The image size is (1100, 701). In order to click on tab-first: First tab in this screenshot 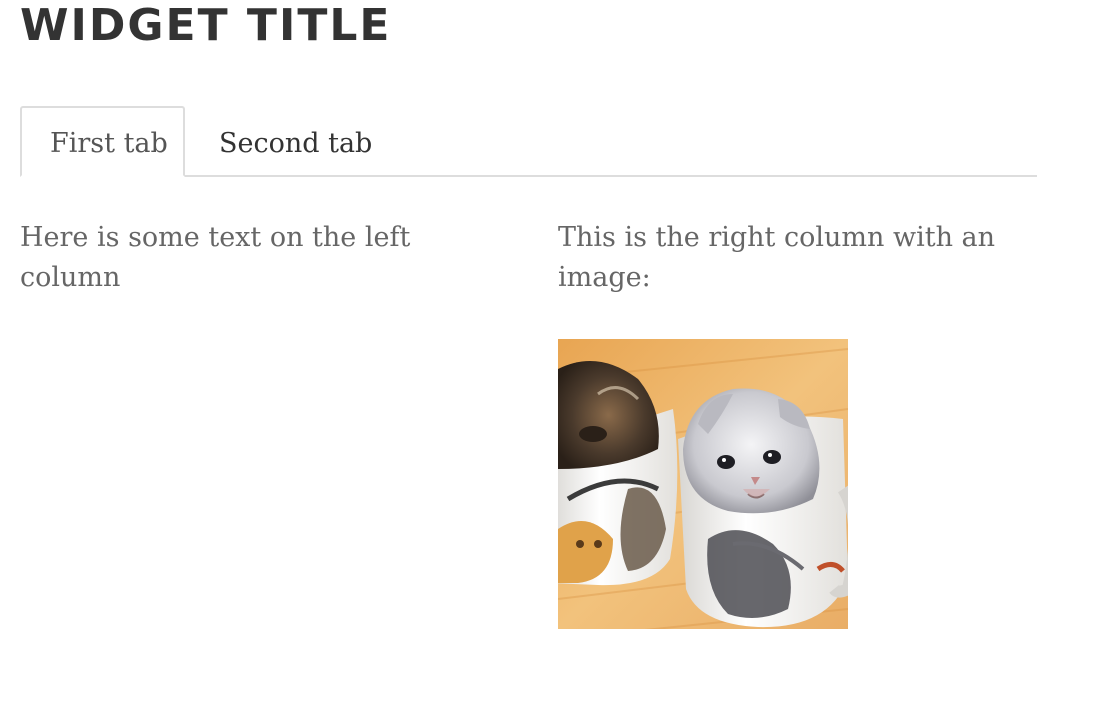, I will do `click(102, 141)`.